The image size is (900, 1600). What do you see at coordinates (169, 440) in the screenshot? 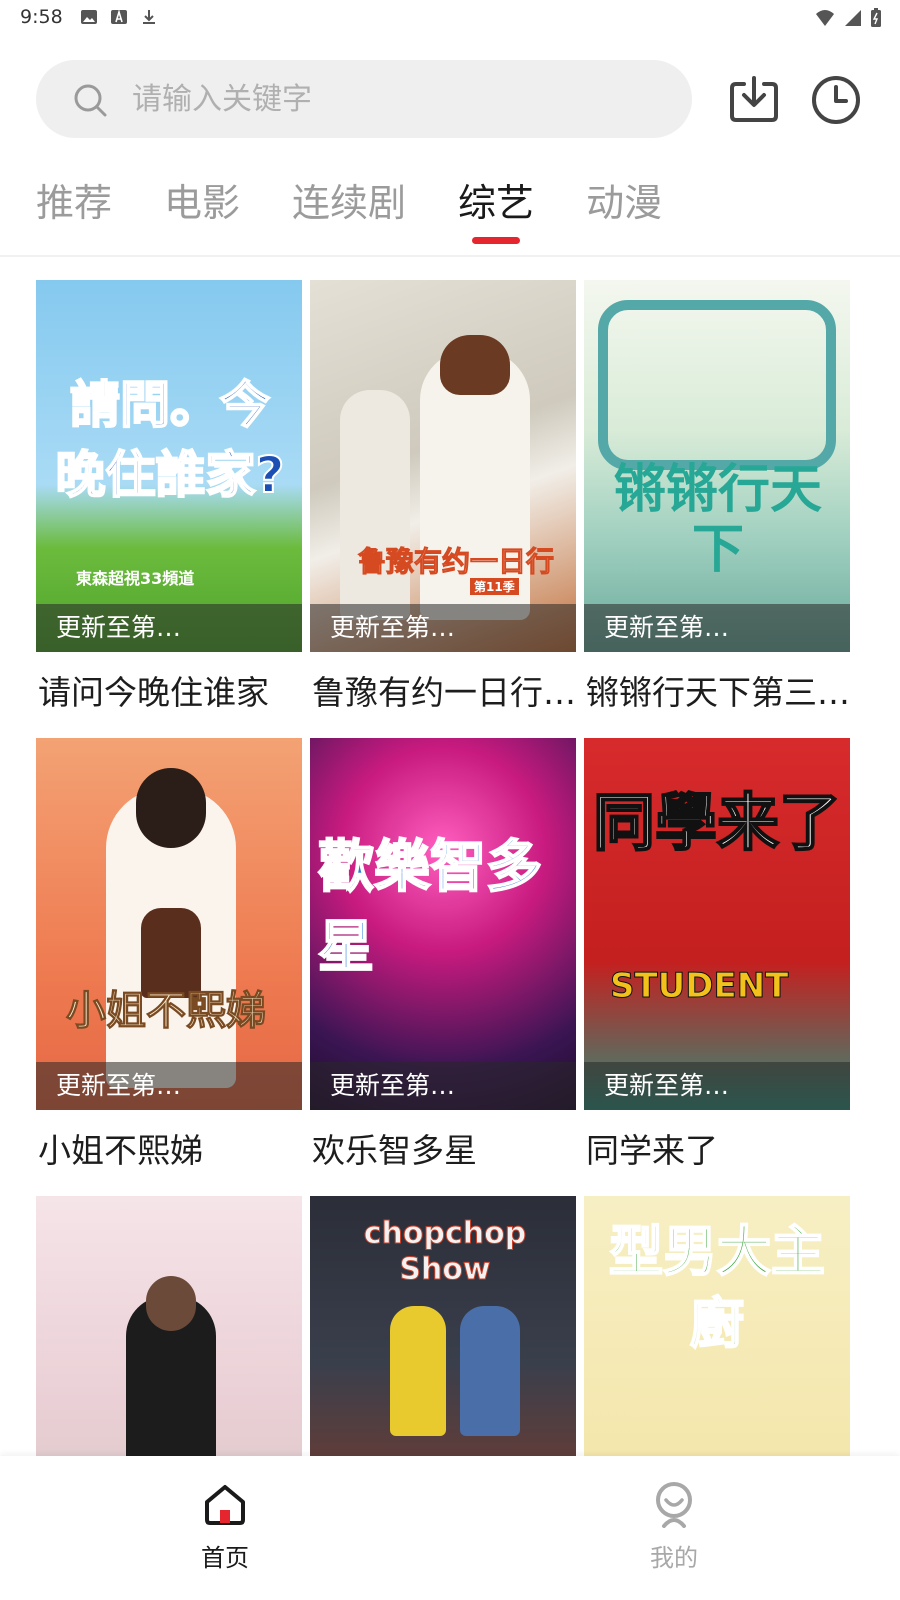
I see `poster-title-text: 請問。今晚住誰家?` at bounding box center [169, 440].